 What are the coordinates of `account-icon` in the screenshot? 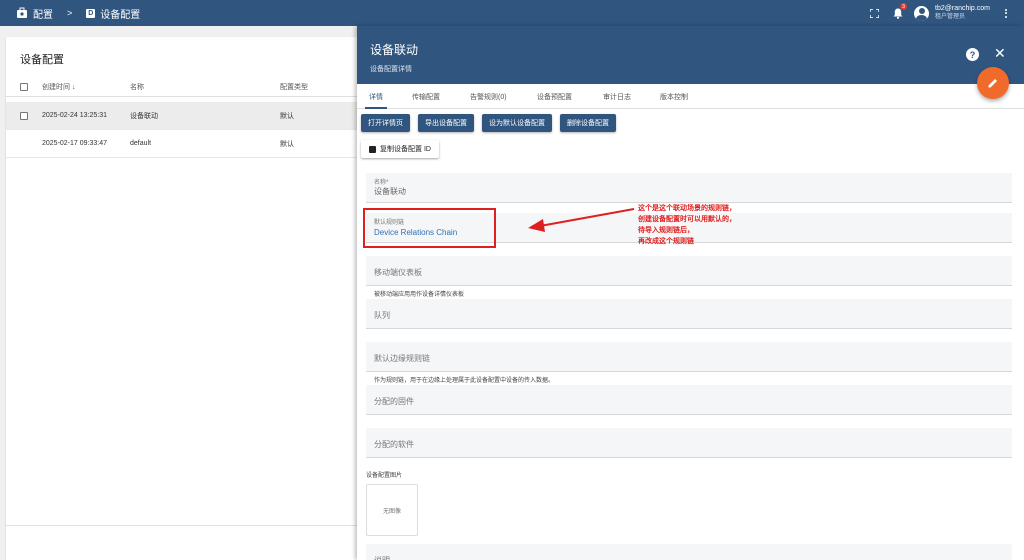 It's located at (922, 13).